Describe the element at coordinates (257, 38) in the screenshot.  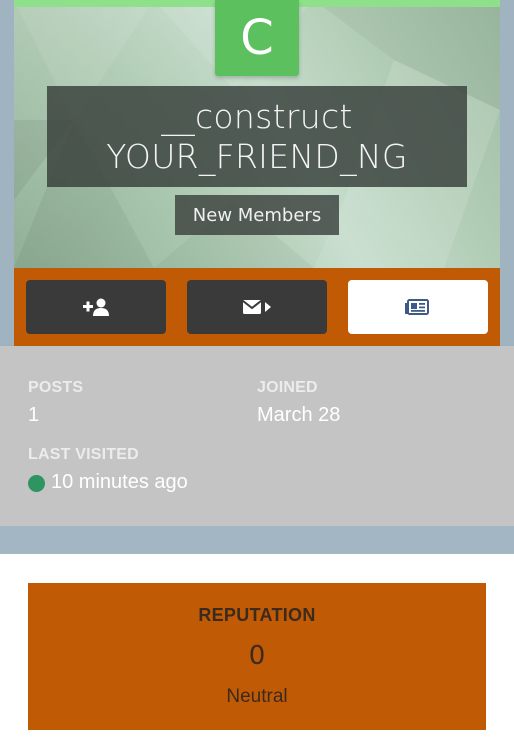
I see `avatar: C` at that location.